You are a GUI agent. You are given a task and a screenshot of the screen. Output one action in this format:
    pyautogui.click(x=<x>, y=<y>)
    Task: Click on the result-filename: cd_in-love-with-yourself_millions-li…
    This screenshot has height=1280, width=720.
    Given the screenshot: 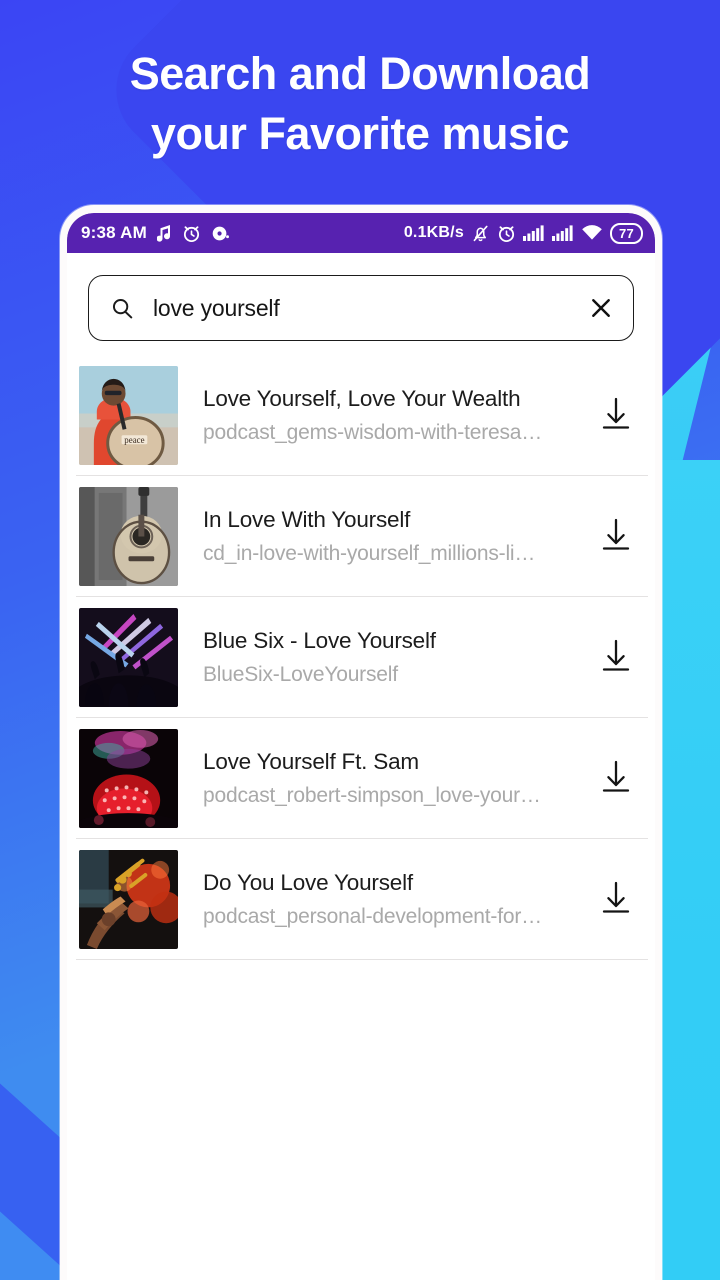 What is the action you would take?
    pyautogui.click(x=369, y=553)
    